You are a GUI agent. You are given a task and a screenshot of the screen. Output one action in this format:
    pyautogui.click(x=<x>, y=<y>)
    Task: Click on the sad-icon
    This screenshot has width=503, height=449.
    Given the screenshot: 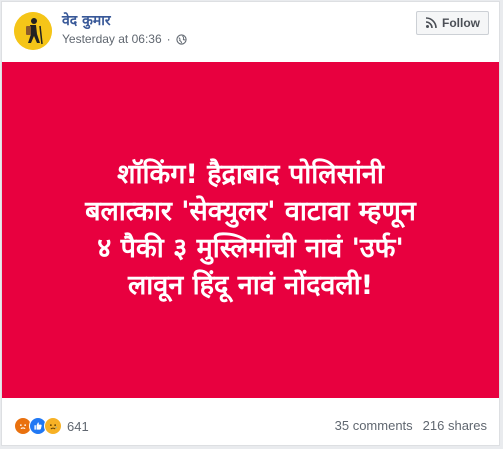 What is the action you would take?
    pyautogui.click(x=53, y=426)
    